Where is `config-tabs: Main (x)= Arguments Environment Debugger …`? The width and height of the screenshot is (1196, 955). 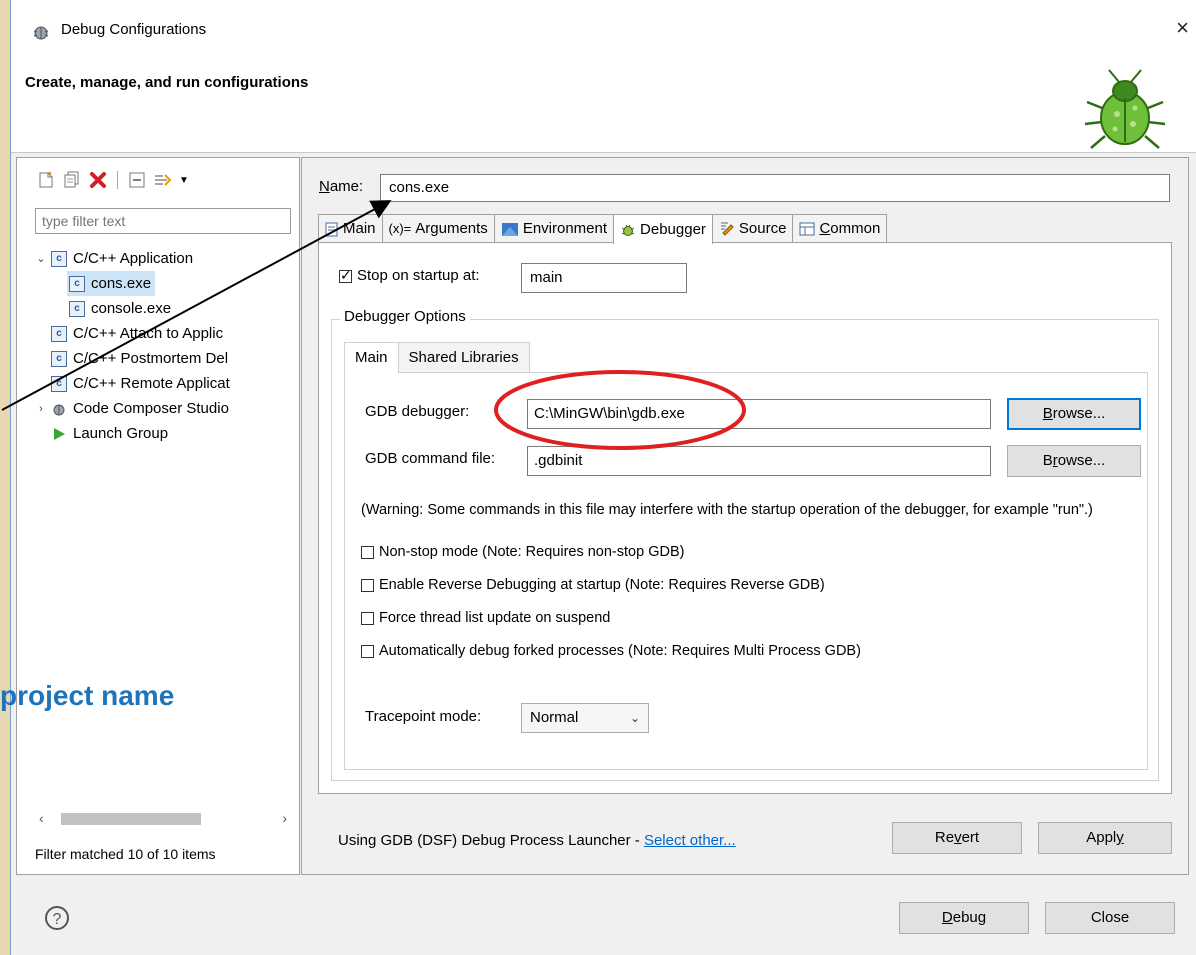
config-tabs: Main (x)= Arguments Environment Debugger … is located at coordinates (603, 229).